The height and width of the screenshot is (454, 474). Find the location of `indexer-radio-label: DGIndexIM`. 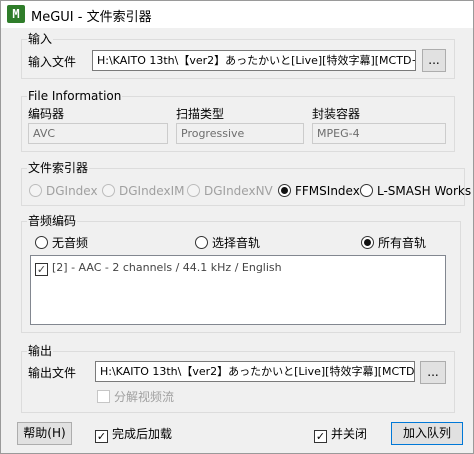

indexer-radio-label: DGIndexIM is located at coordinates (152, 191).